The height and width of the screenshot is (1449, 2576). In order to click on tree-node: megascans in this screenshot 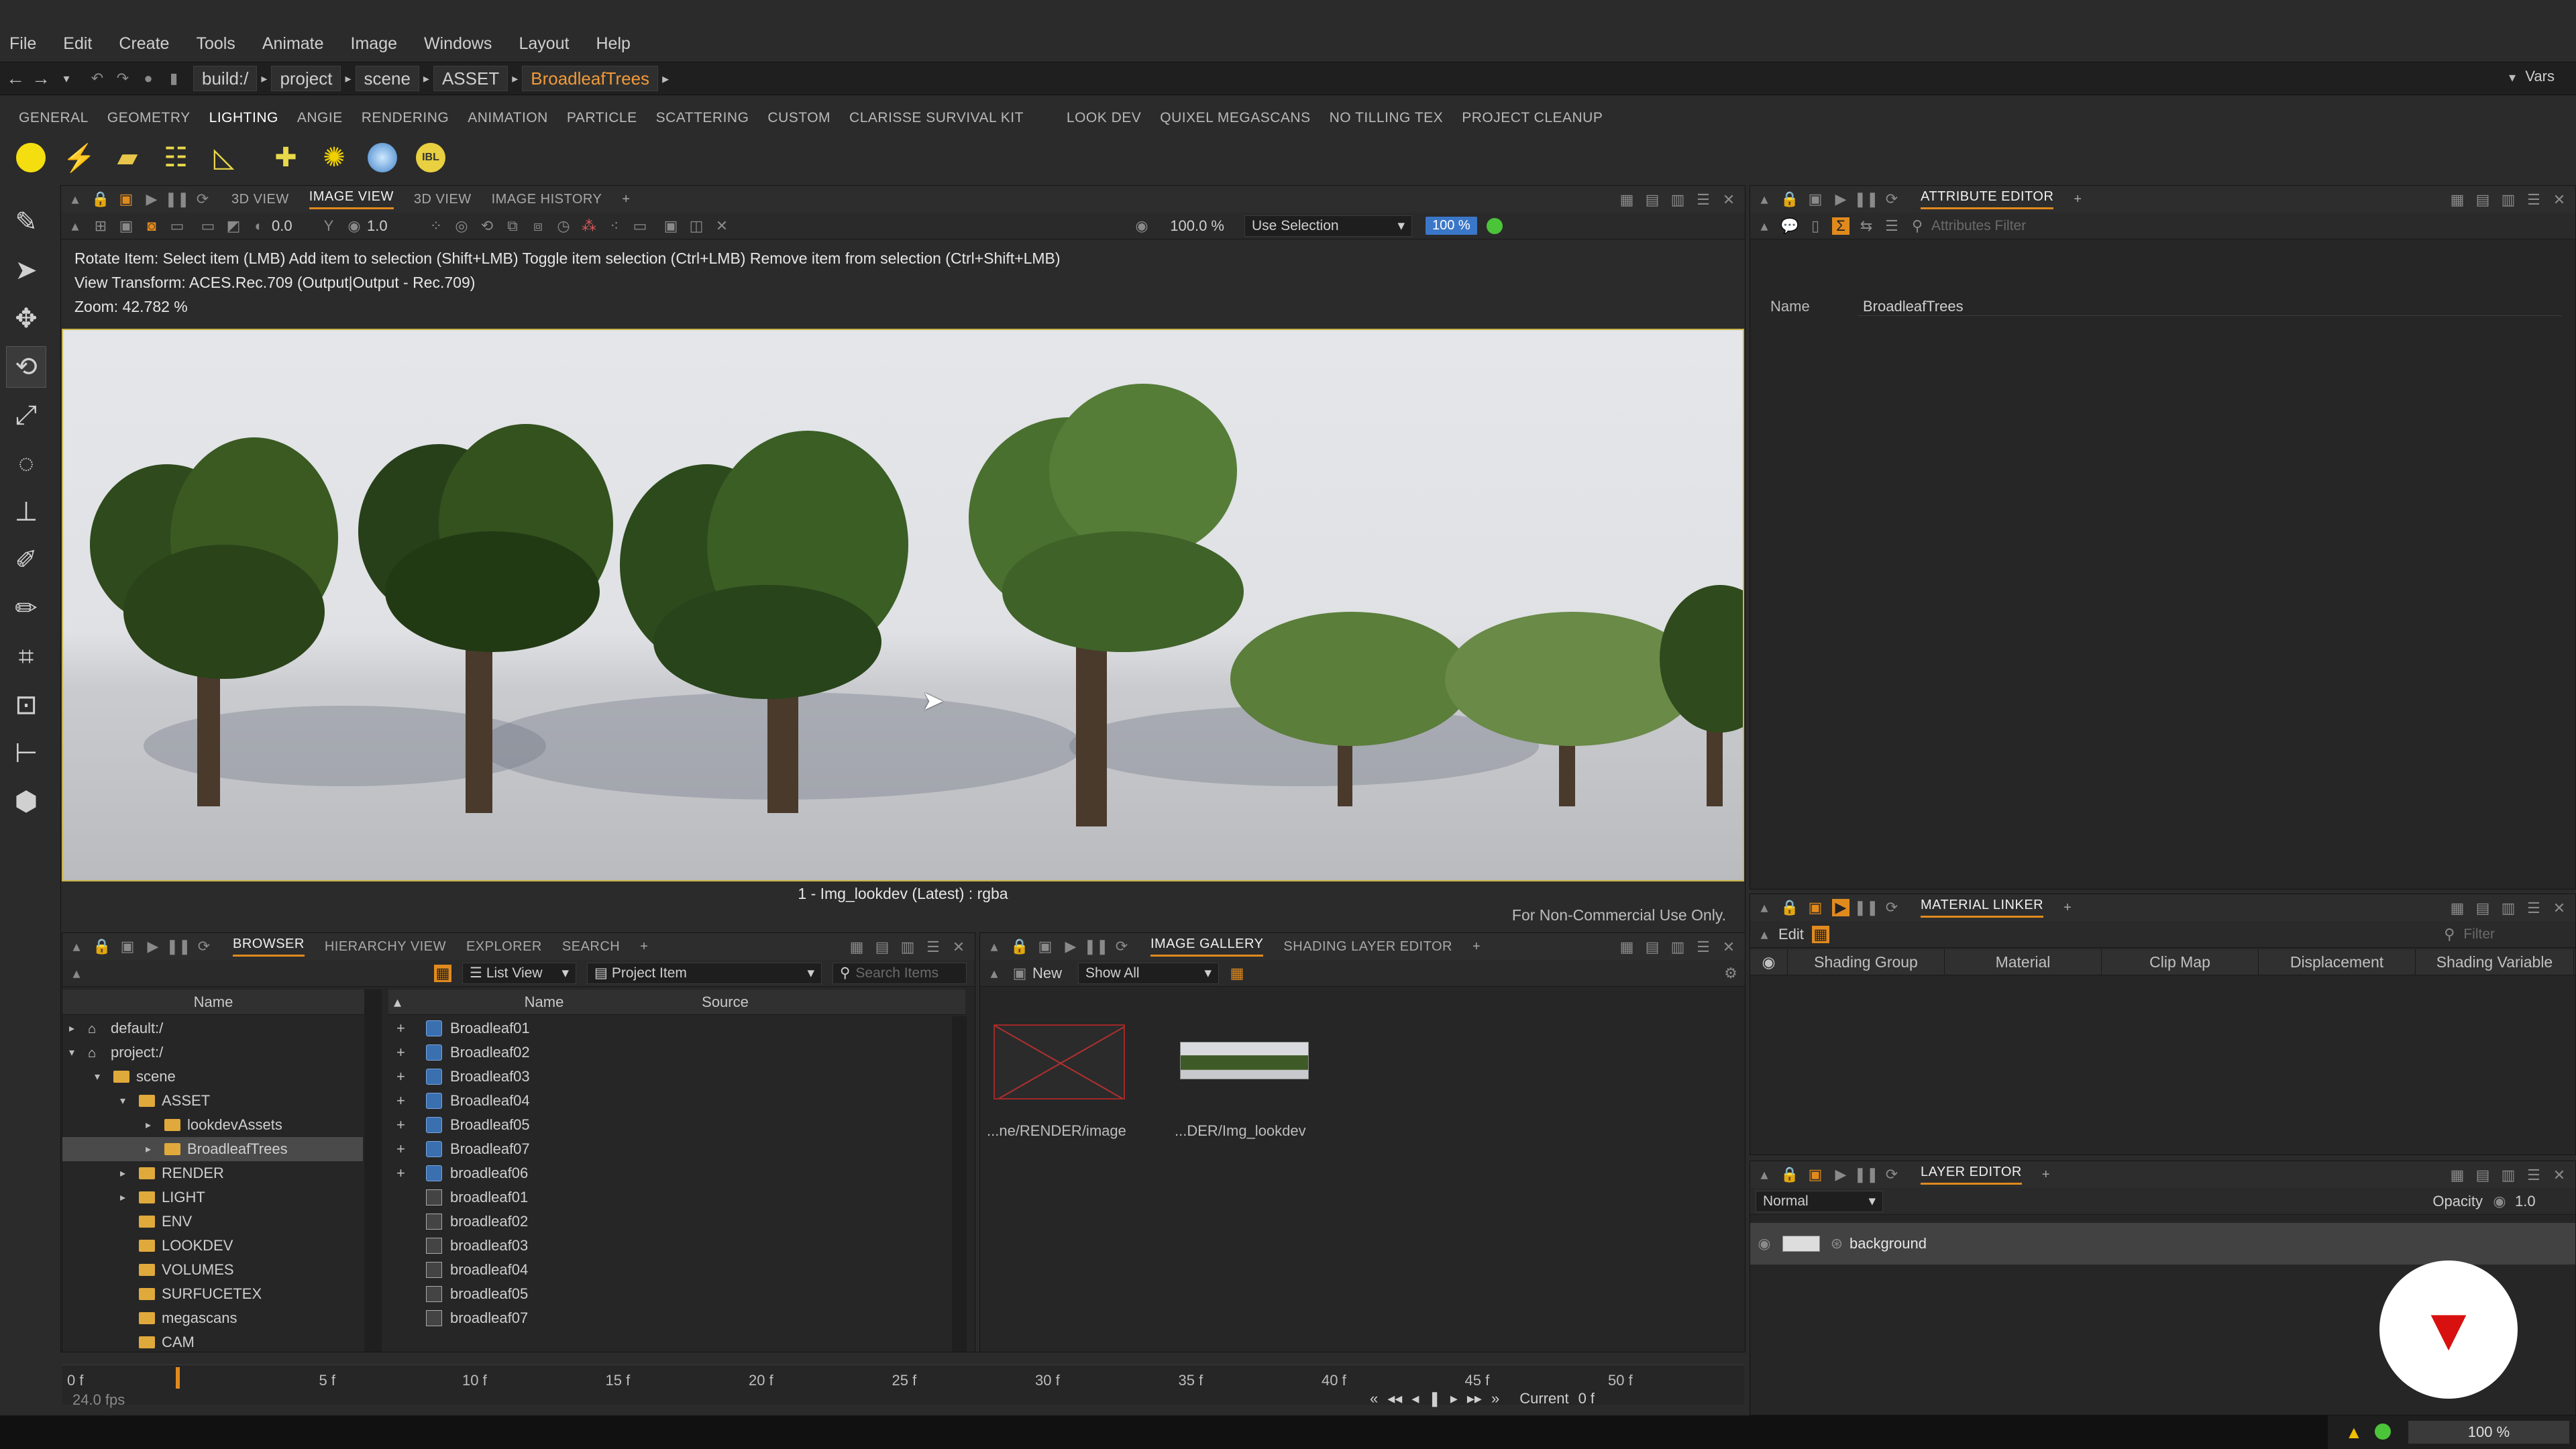, I will do `click(212, 1318)`.